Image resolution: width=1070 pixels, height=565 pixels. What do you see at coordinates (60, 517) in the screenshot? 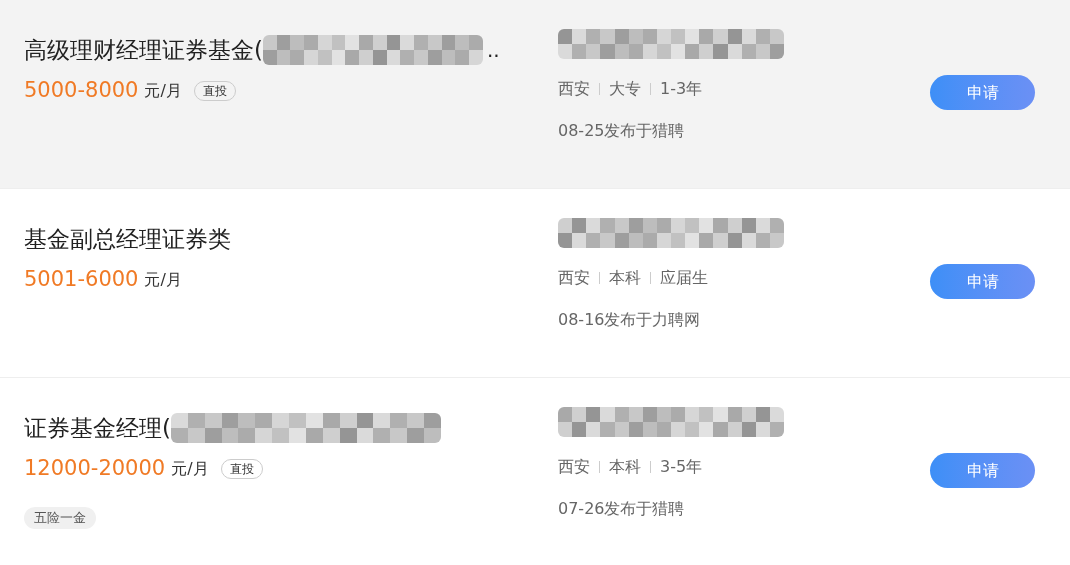
I see `benefit-tag: 五险一金` at bounding box center [60, 517].